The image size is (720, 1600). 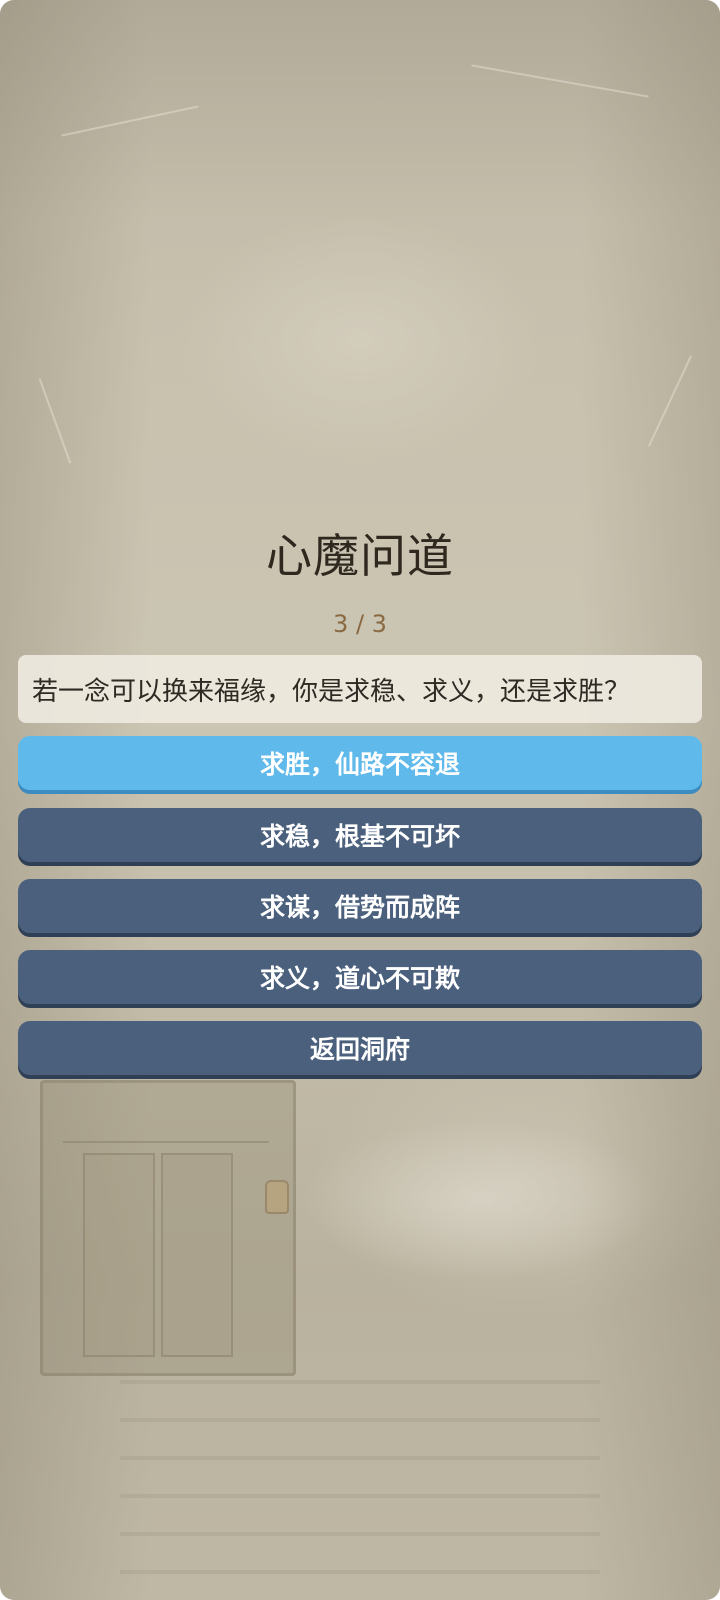 I want to click on answer-option-label: 求稳，根基不可坏, so click(x=359, y=836).